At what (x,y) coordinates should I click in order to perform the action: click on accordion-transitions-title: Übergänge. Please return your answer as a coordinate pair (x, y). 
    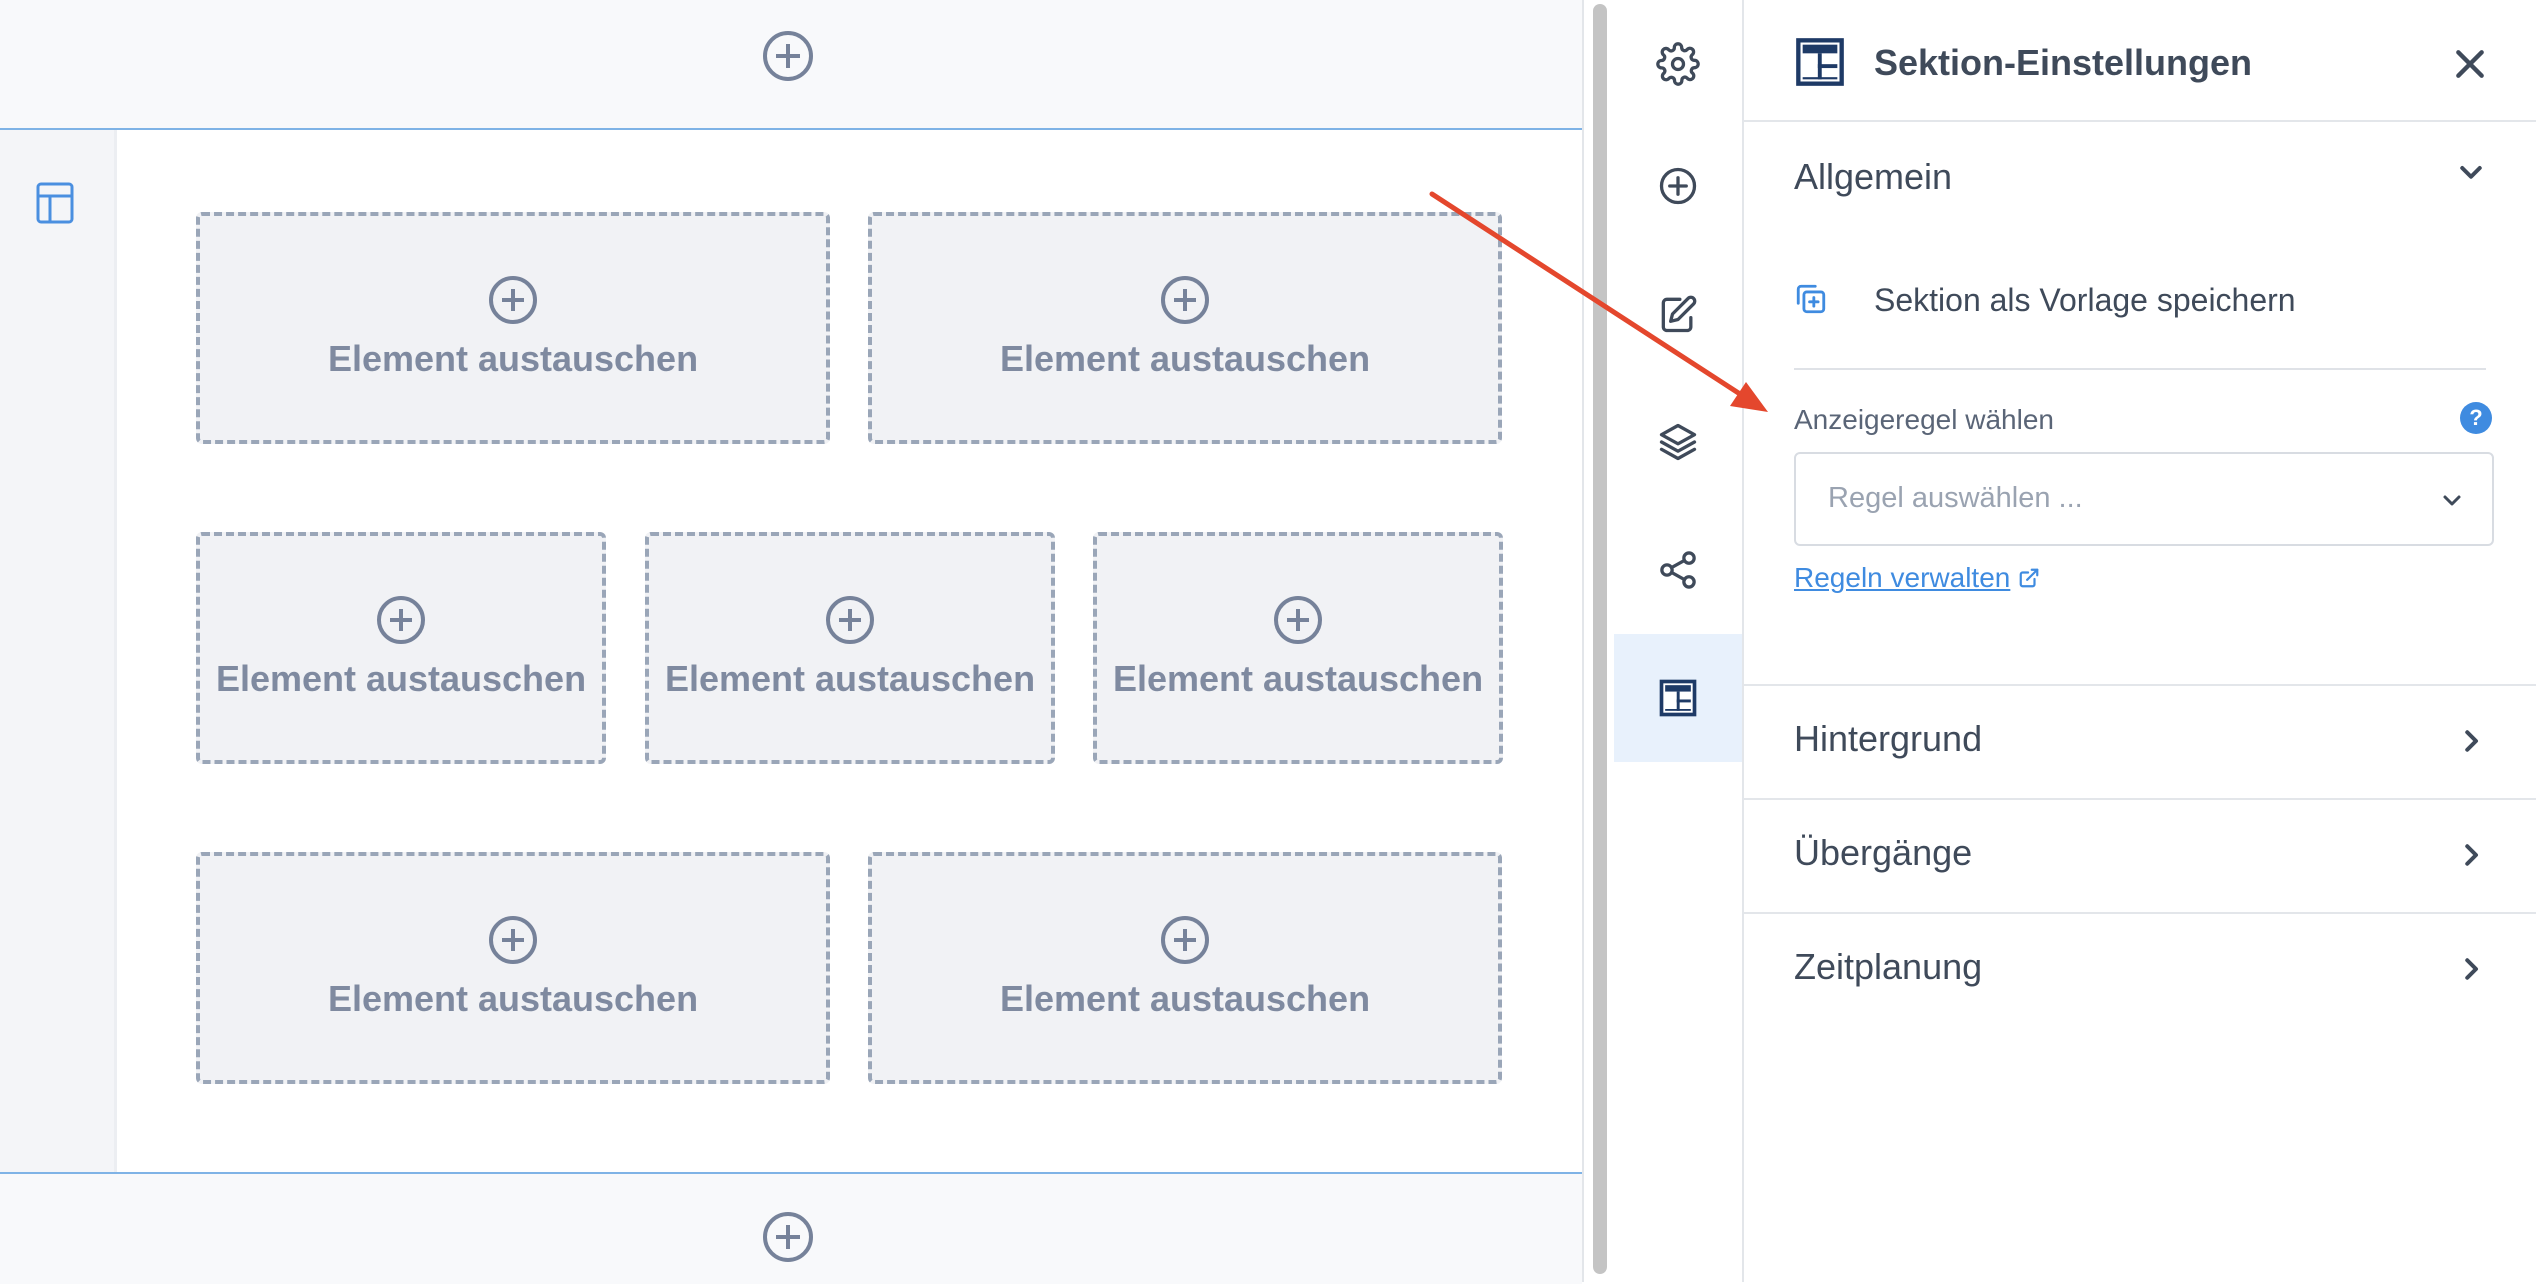
    Looking at the image, I should click on (1883, 852).